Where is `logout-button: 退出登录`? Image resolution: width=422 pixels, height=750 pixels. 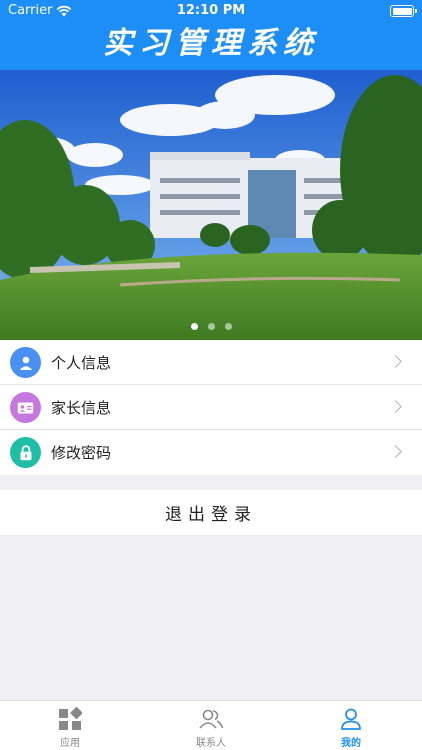 logout-button: 退出登录 is located at coordinates (211, 512).